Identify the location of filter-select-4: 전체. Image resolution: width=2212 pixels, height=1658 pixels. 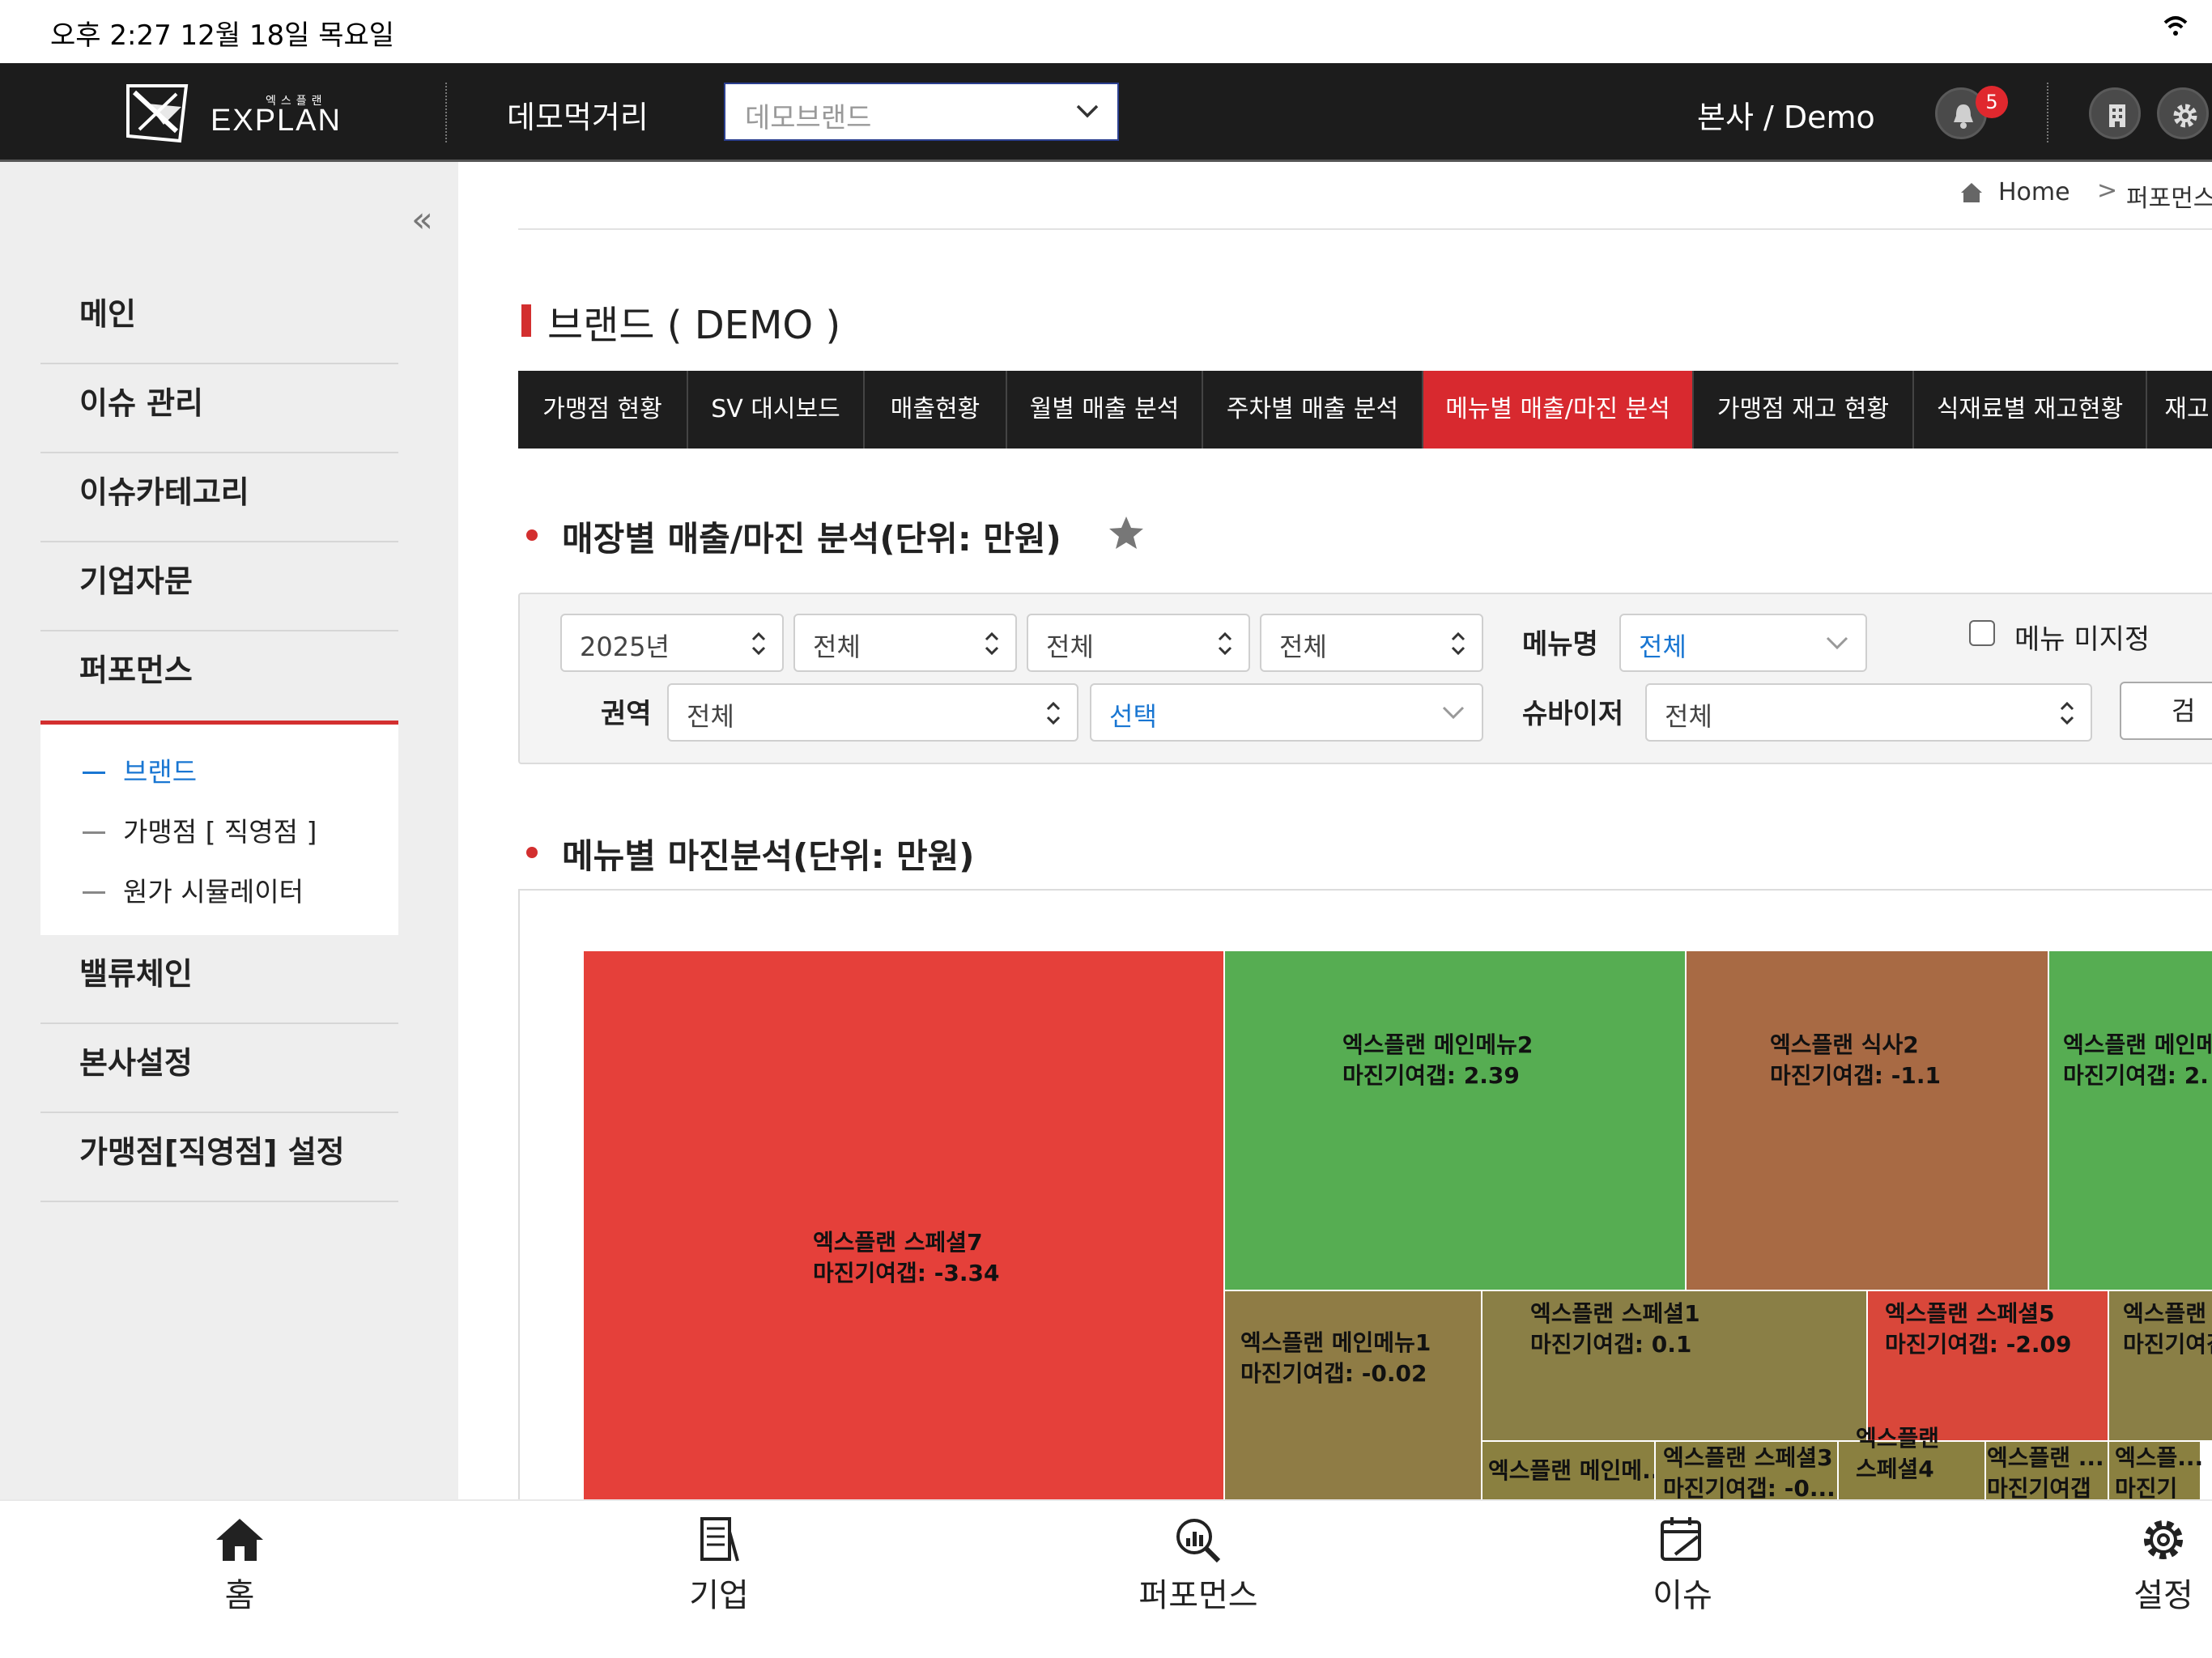
(1372, 643).